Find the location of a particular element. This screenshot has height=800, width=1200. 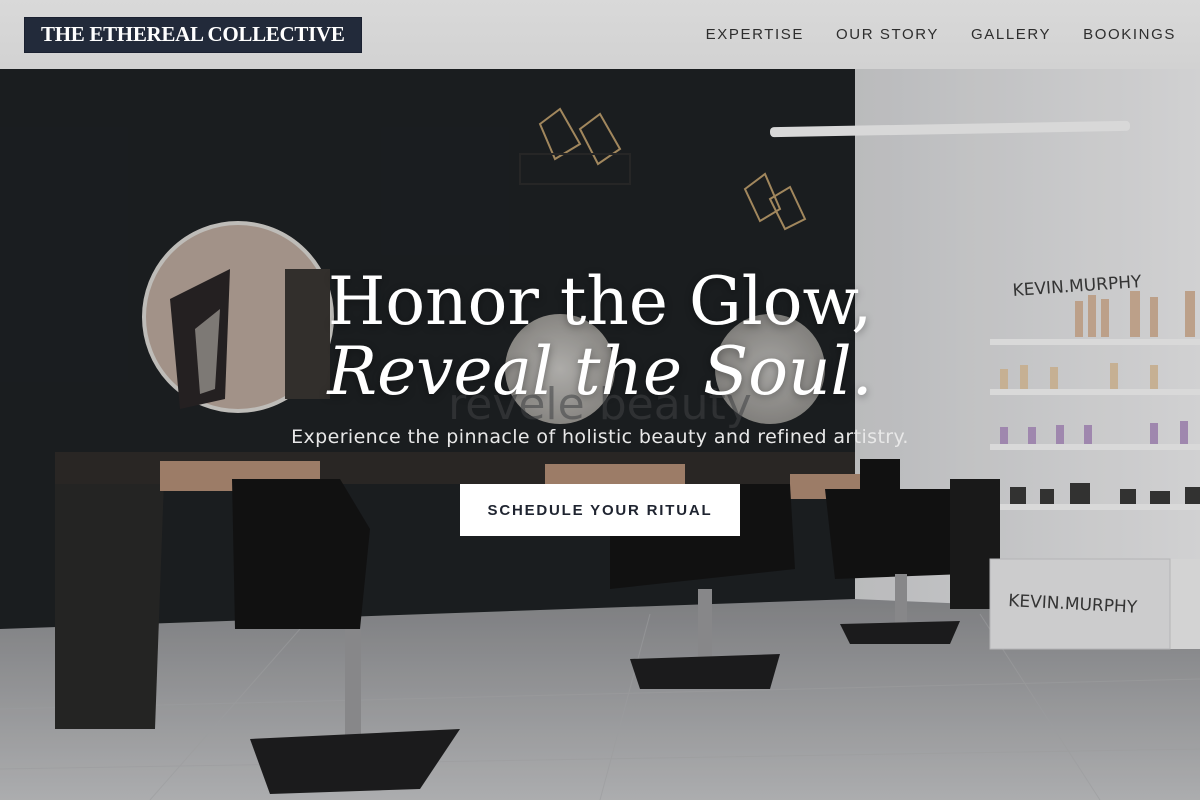

hero-headline-line1: Honor the Glow, is located at coordinates (600, 301).